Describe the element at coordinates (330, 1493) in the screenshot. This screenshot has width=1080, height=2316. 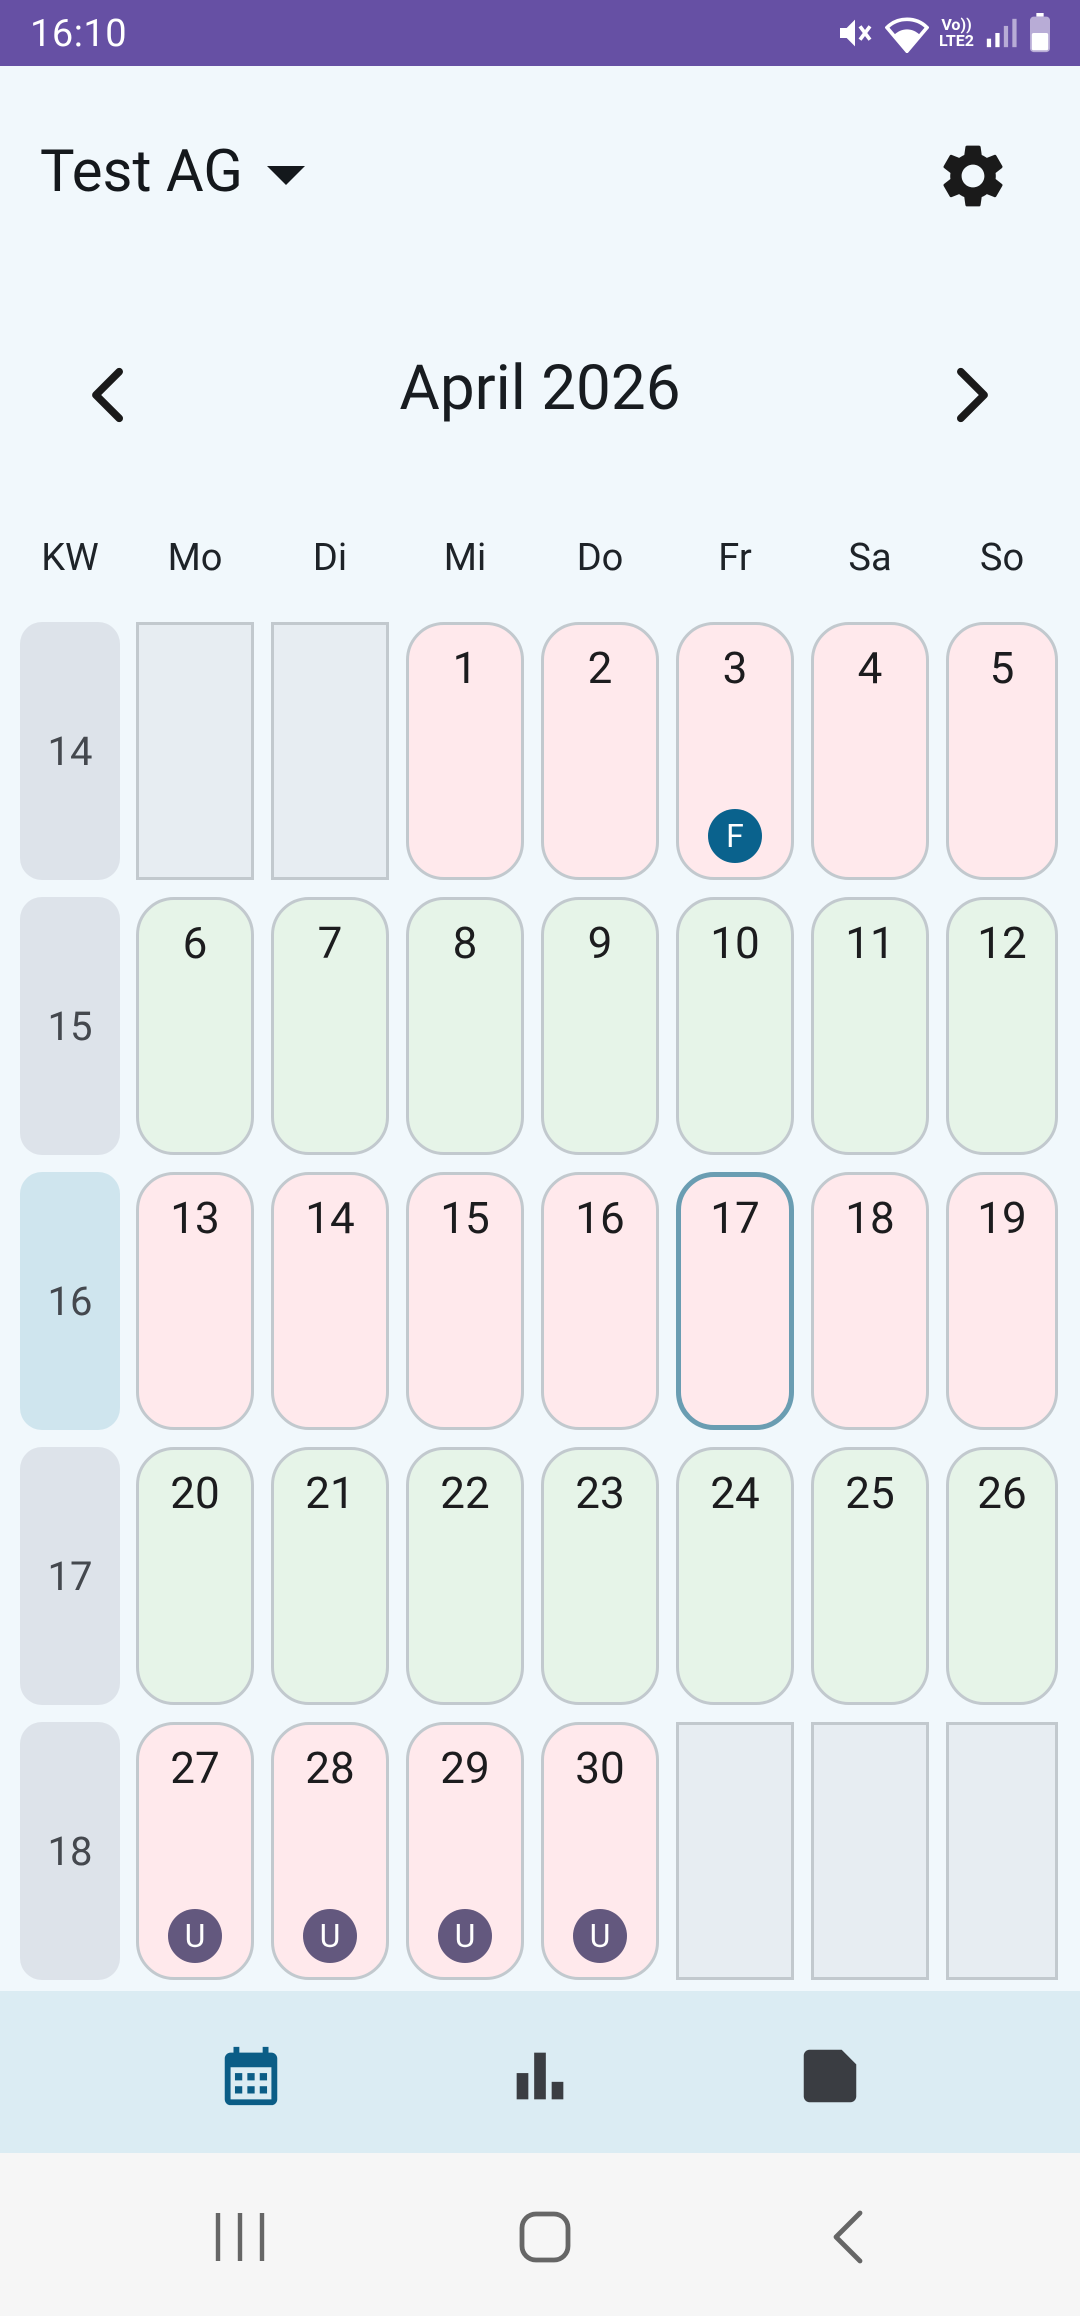
I see `day-number: 21` at that location.